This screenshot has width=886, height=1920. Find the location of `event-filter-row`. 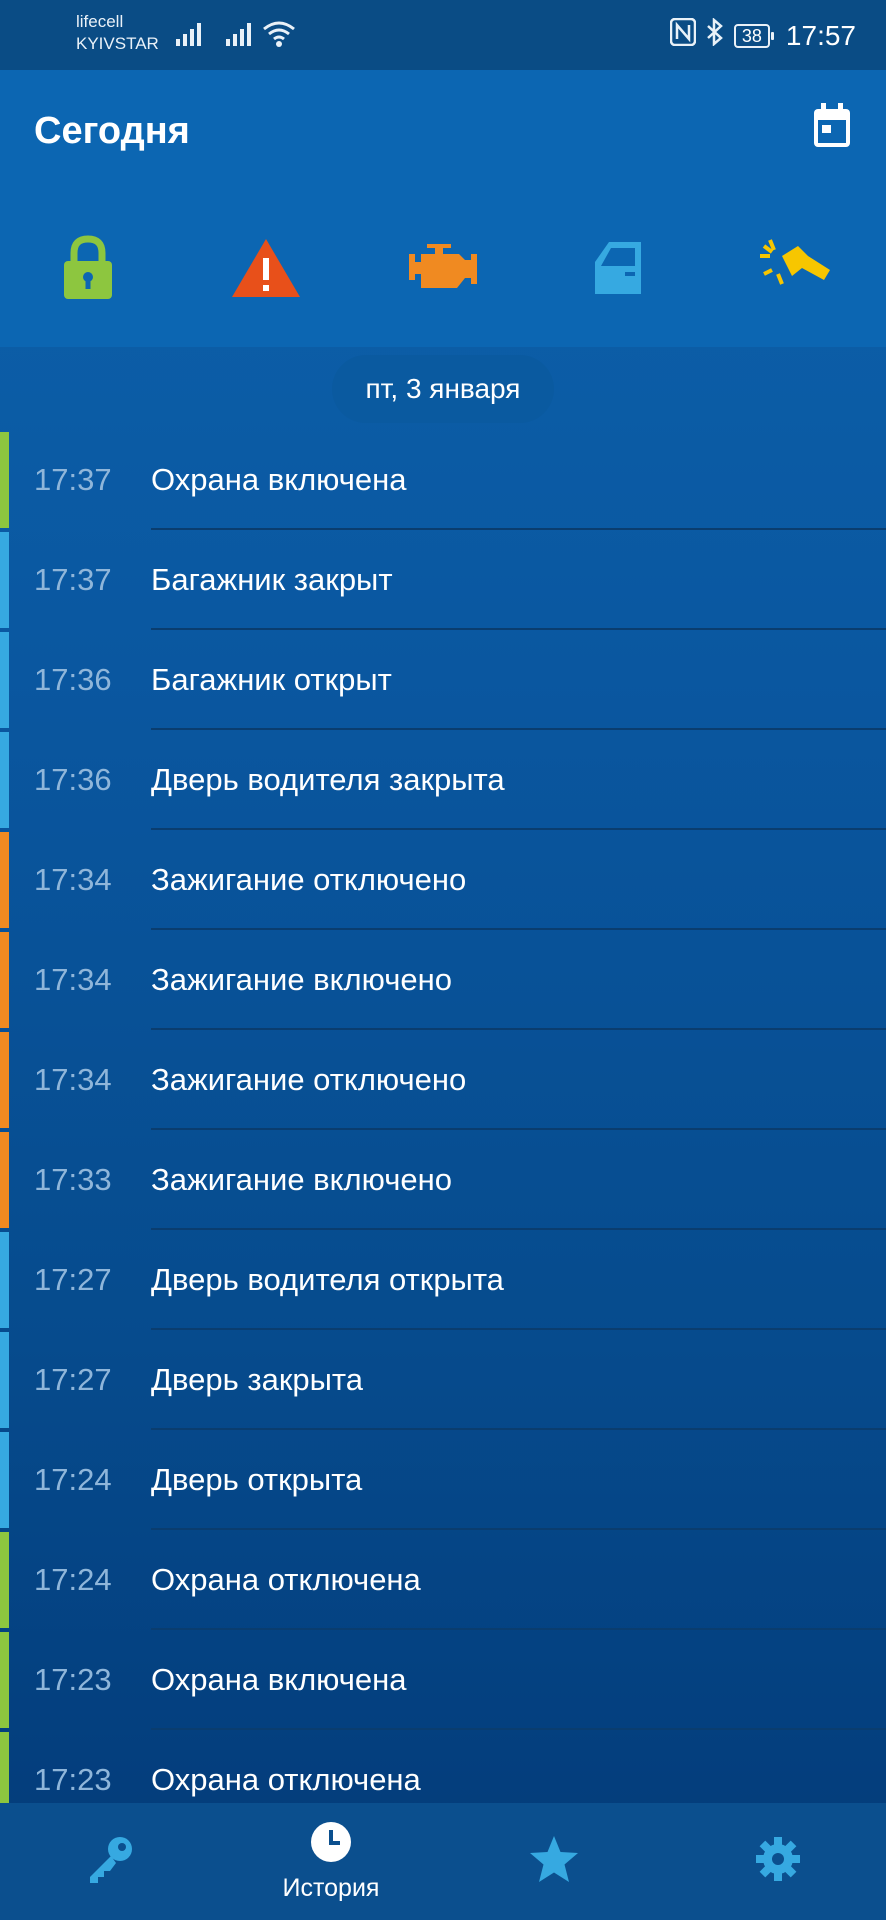

event-filter-row is located at coordinates (443, 273).